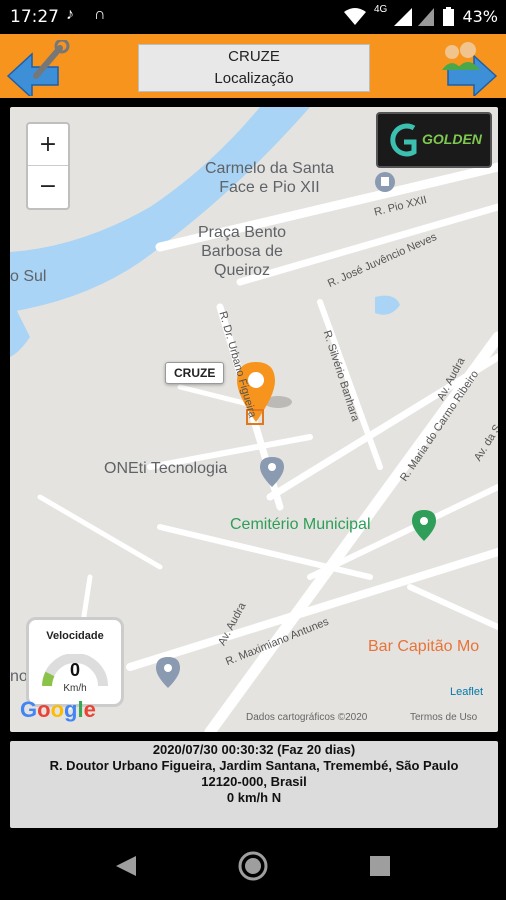  I want to click on info-postal: 12120-000, Brasil, so click(254, 781).